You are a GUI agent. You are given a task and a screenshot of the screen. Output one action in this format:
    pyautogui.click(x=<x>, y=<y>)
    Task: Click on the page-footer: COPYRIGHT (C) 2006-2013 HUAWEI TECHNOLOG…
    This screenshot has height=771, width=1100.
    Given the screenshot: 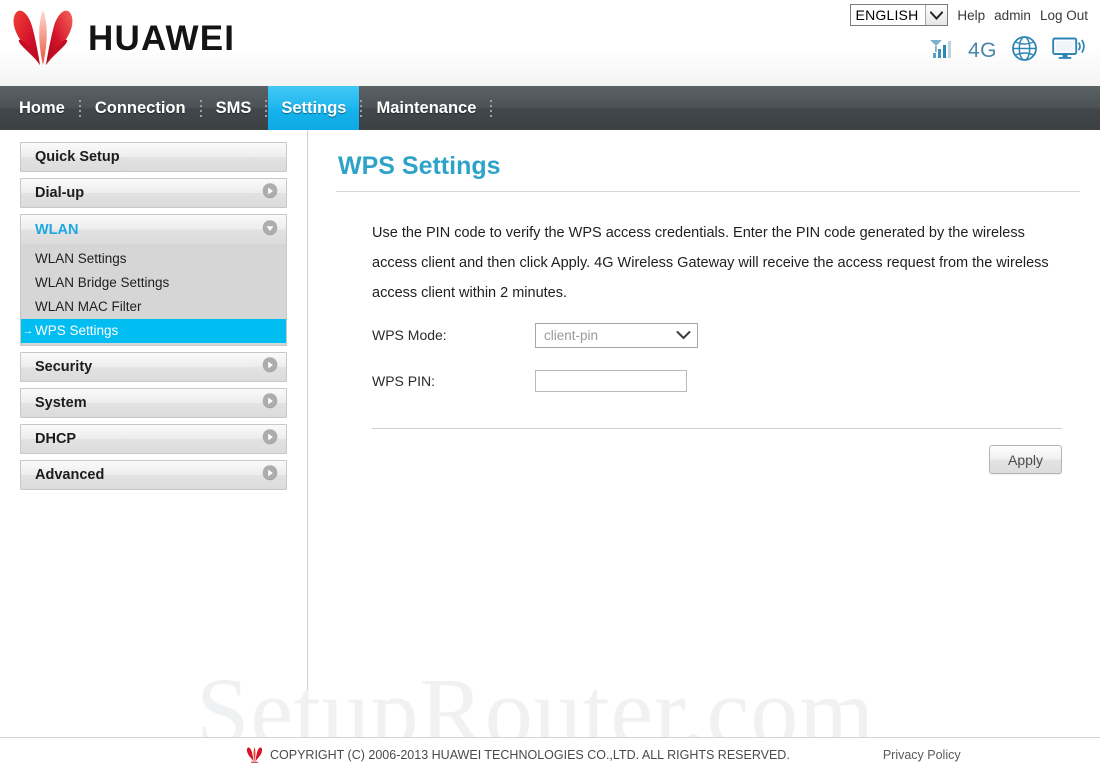 What is the action you would take?
    pyautogui.click(x=550, y=754)
    